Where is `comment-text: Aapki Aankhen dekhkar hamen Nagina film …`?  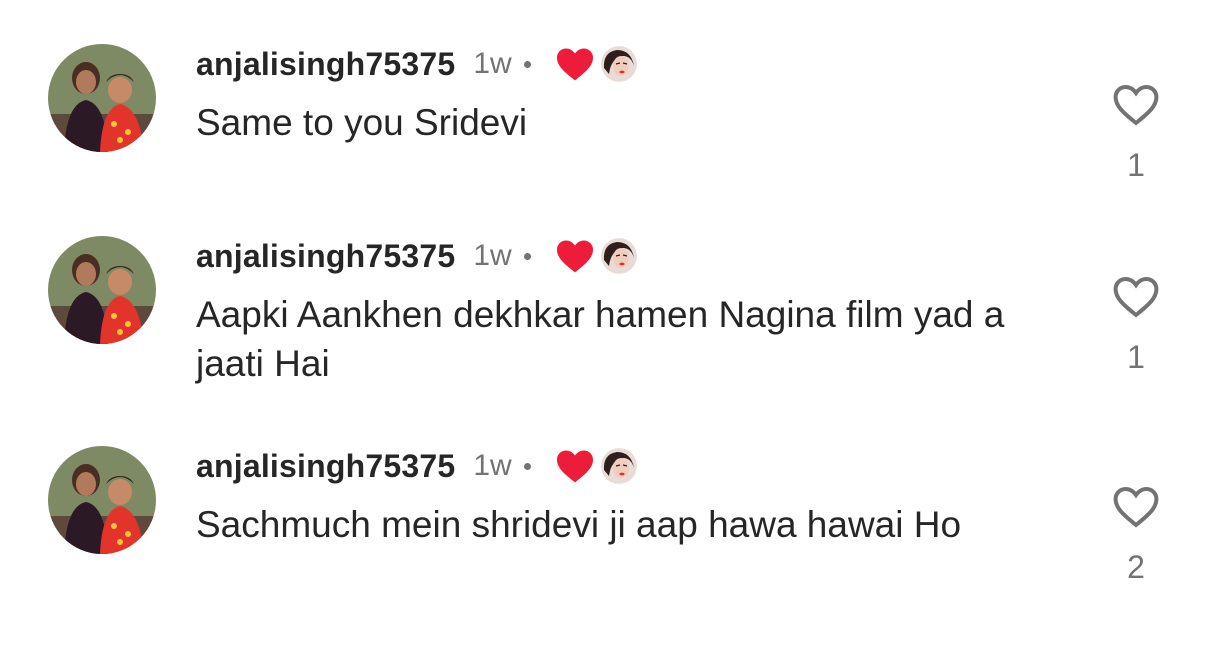
comment-text: Aapki Aankhen dekhkar hamen Nagina film … is located at coordinates (600, 339).